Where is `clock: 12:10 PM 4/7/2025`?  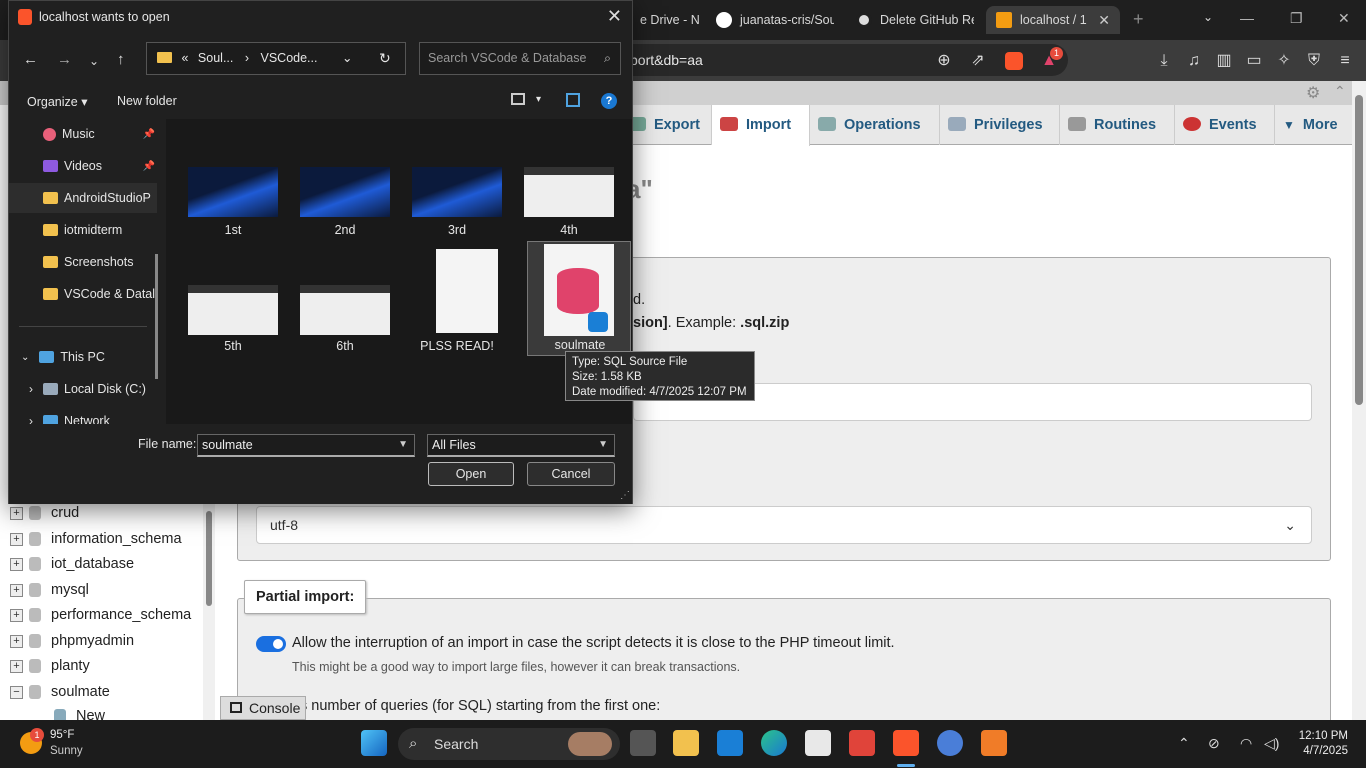 clock: 12:10 PM 4/7/2025 is located at coordinates (1322, 744).